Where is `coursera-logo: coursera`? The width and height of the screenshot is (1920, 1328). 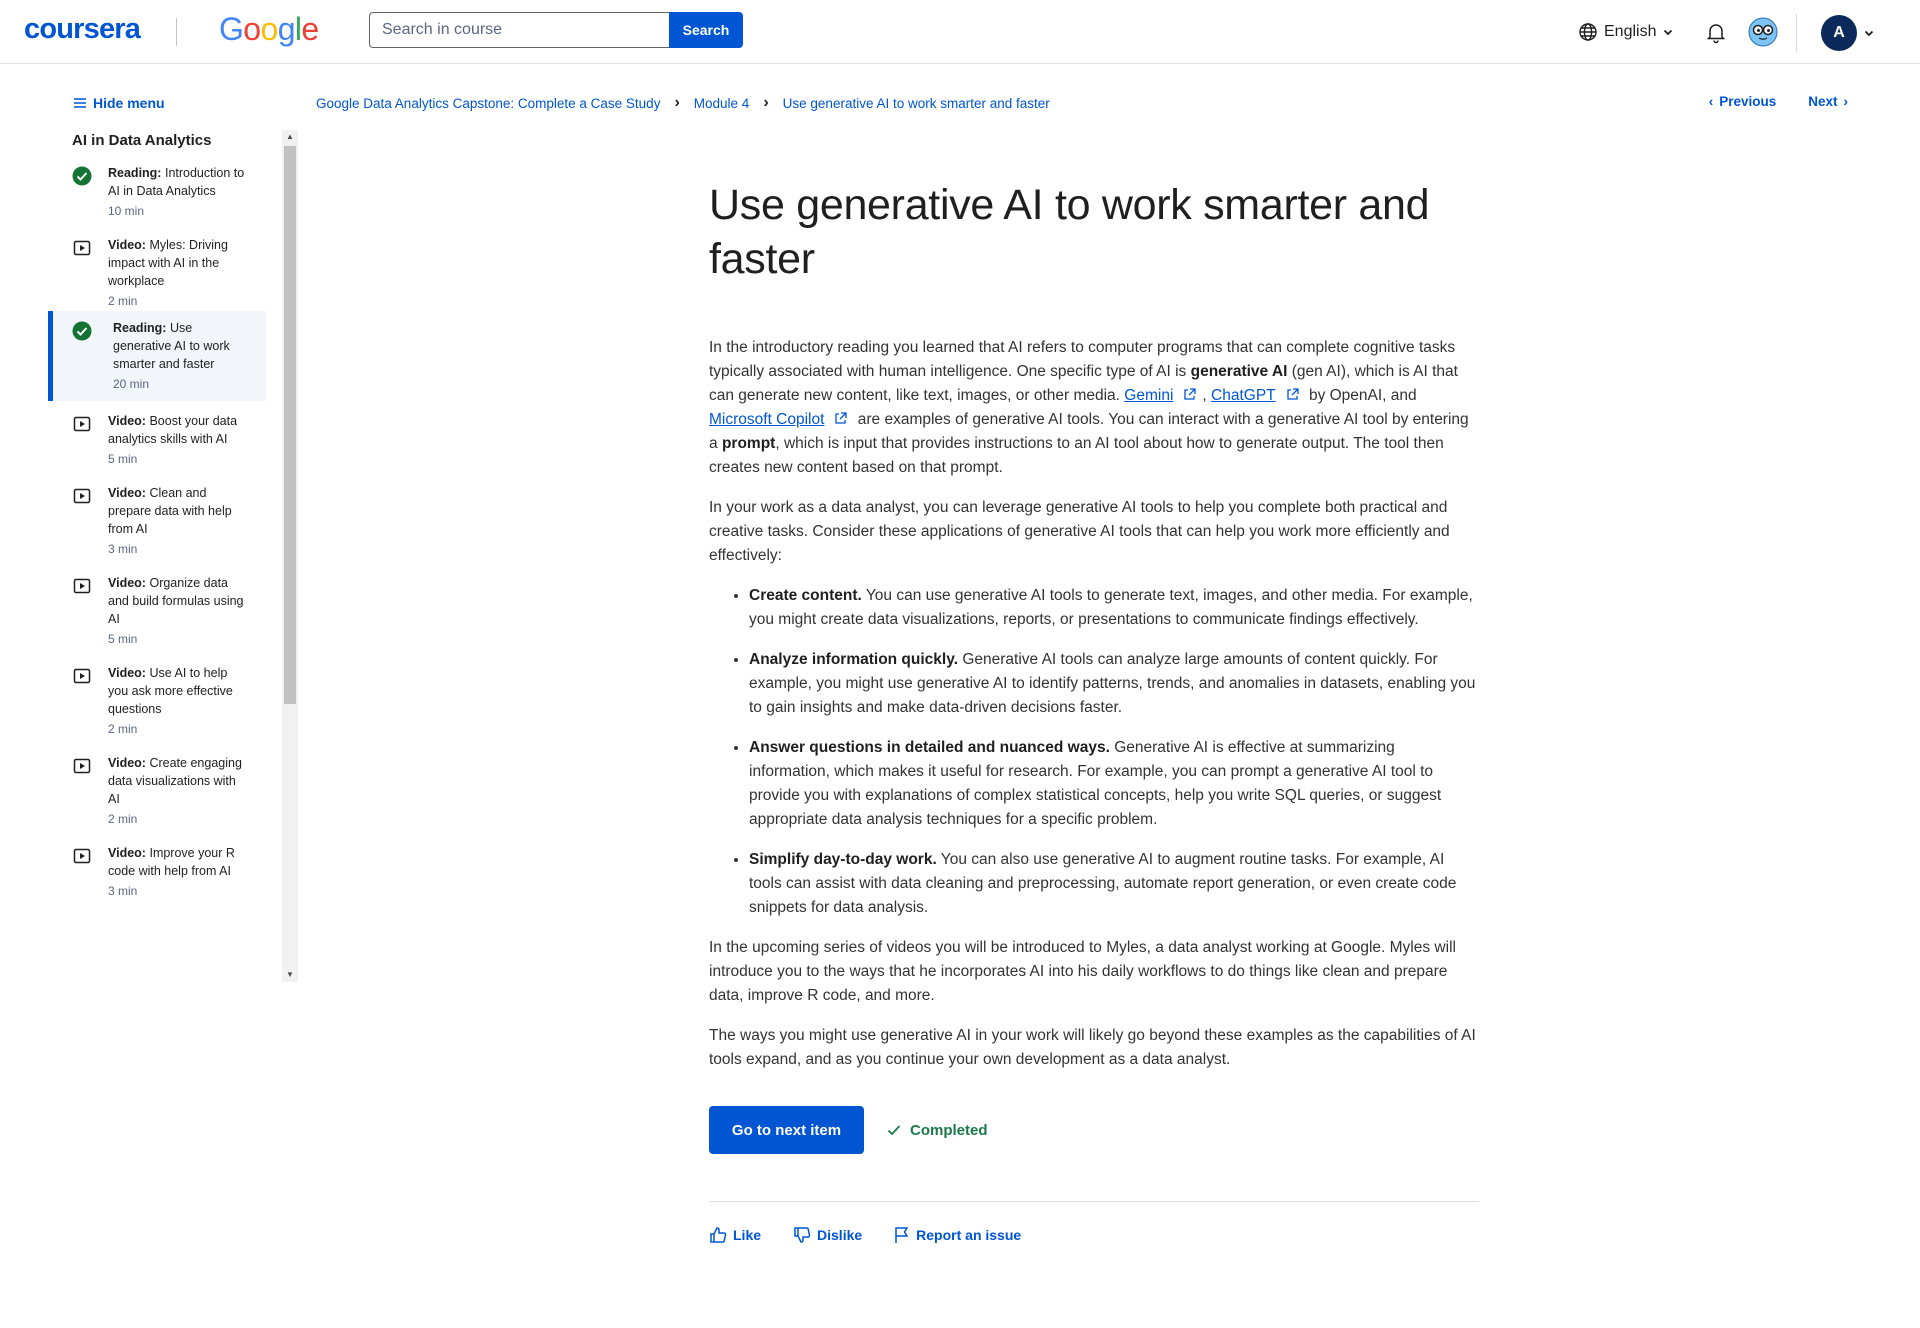 coursera-logo: coursera is located at coordinates (82, 29).